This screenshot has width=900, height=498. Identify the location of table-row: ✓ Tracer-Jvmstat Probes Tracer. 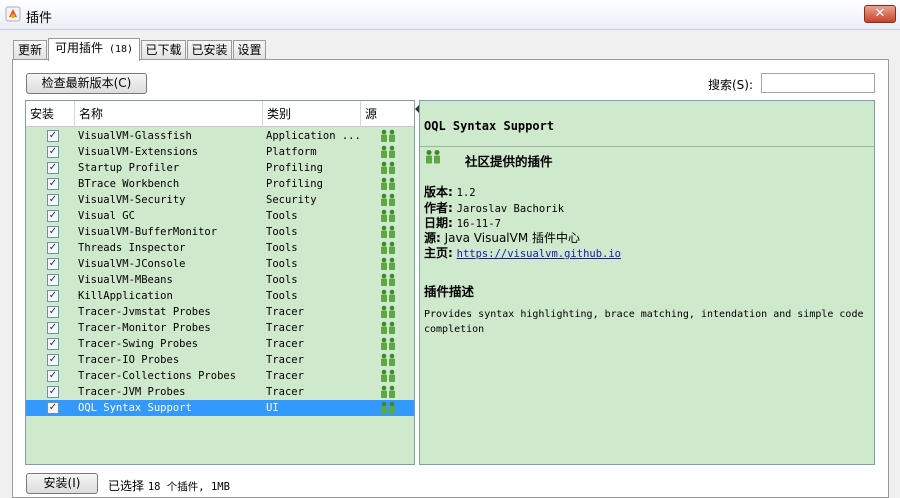
(220, 312).